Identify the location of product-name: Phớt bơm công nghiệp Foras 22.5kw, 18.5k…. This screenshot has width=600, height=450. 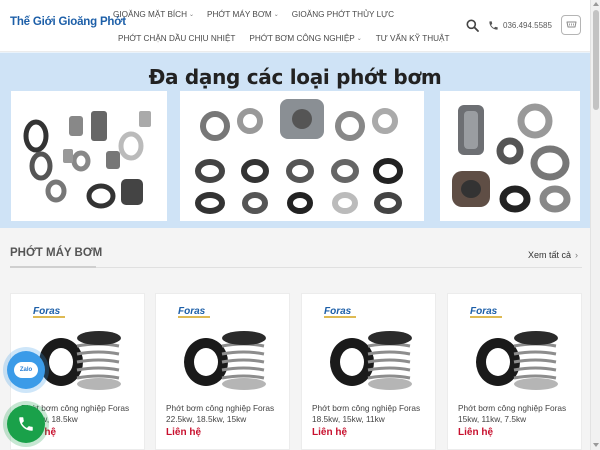
(228, 413).